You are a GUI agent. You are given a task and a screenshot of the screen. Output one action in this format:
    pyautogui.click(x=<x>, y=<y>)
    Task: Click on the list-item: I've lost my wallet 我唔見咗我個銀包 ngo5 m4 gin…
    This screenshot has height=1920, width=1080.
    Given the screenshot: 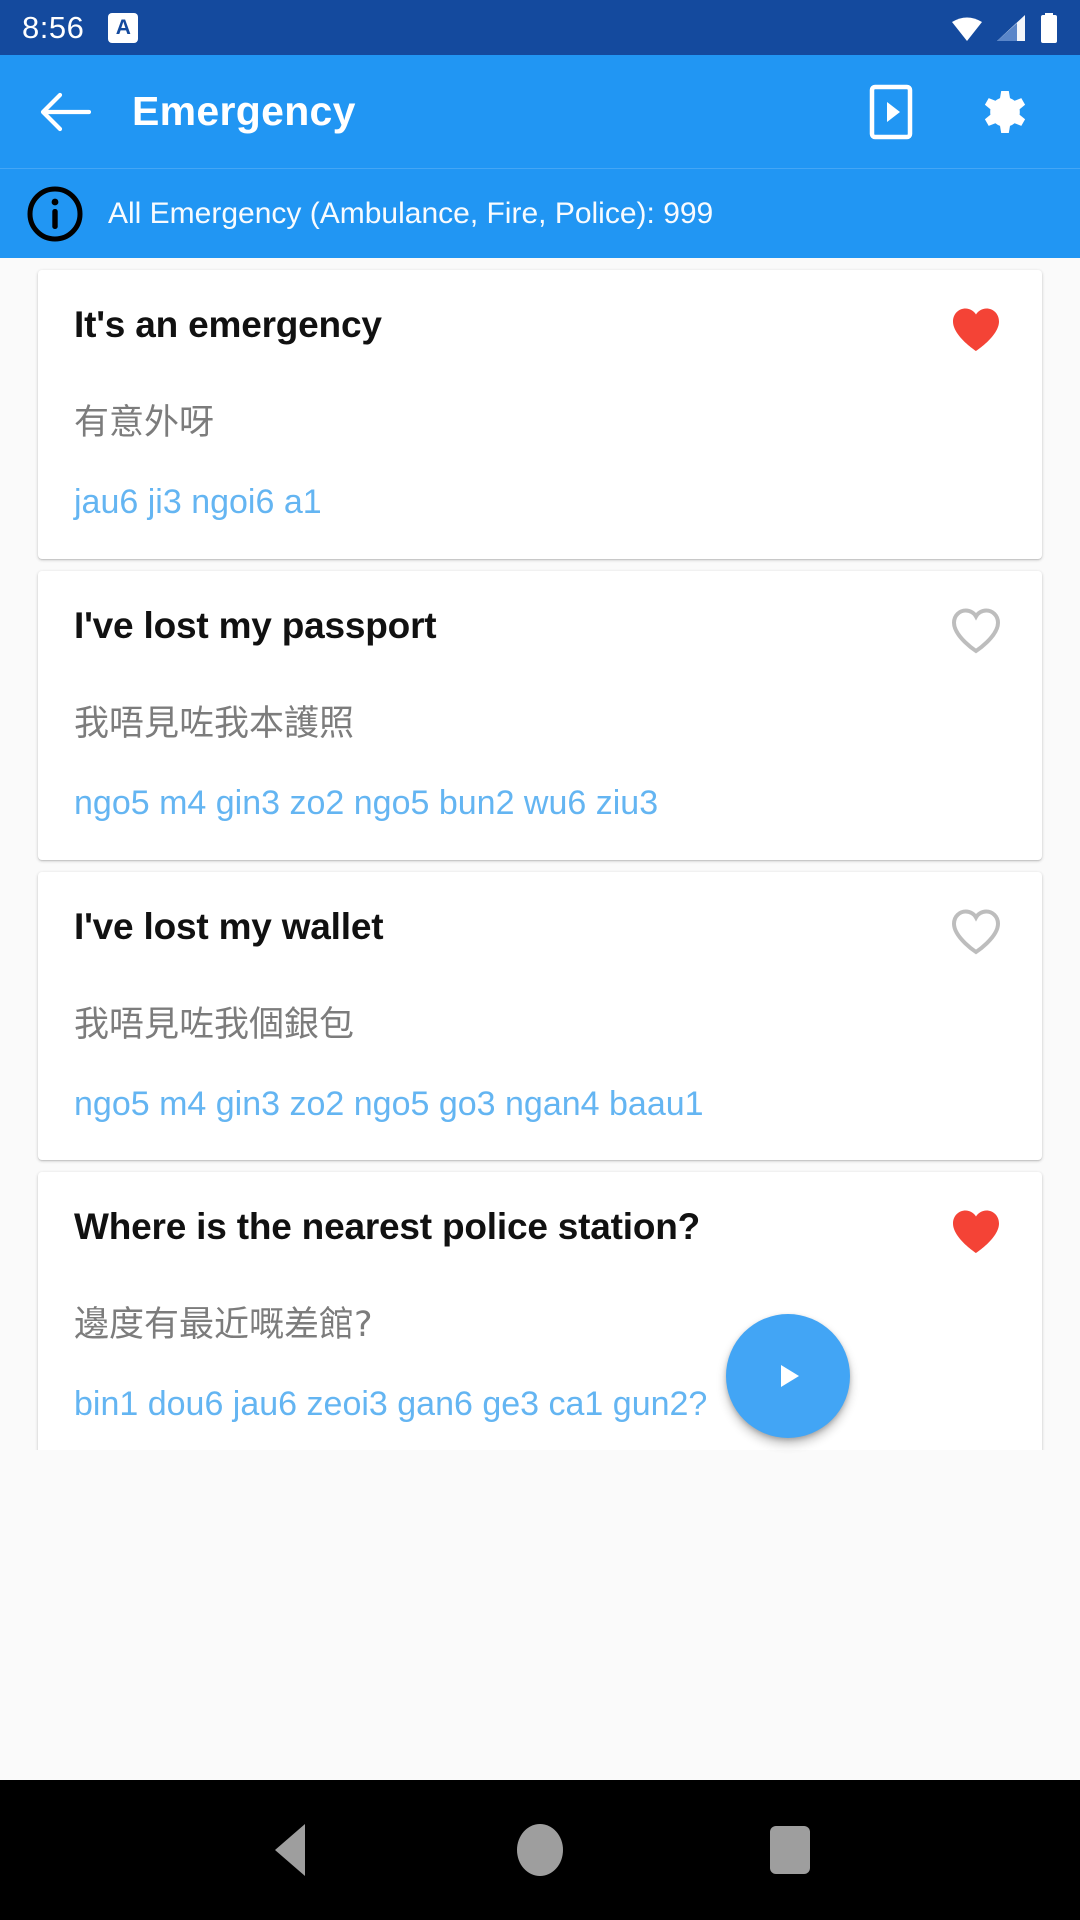 What is the action you would take?
    pyautogui.click(x=540, y=1016)
    